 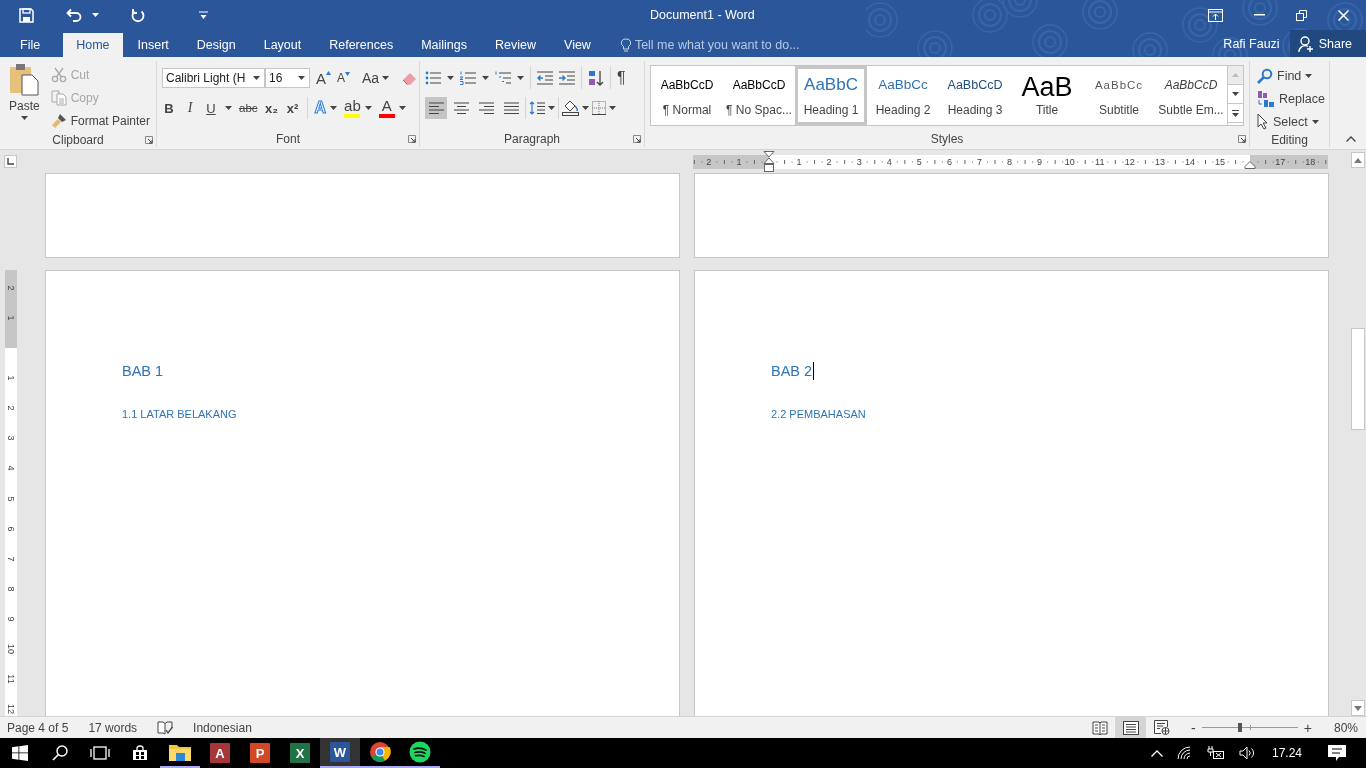 What do you see at coordinates (248, 108) in the screenshot?
I see `strikethrough-button: abc` at bounding box center [248, 108].